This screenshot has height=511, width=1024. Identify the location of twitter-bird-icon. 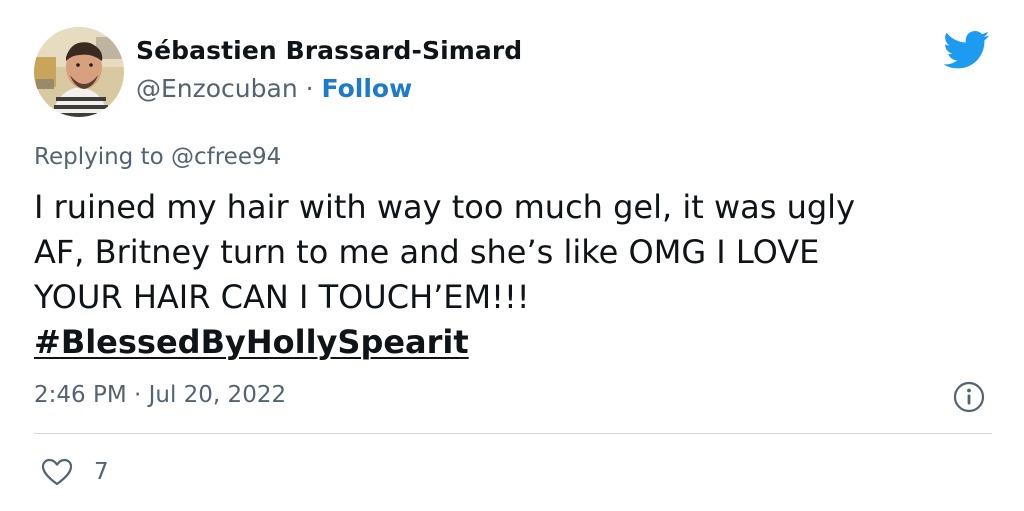
(967, 50).